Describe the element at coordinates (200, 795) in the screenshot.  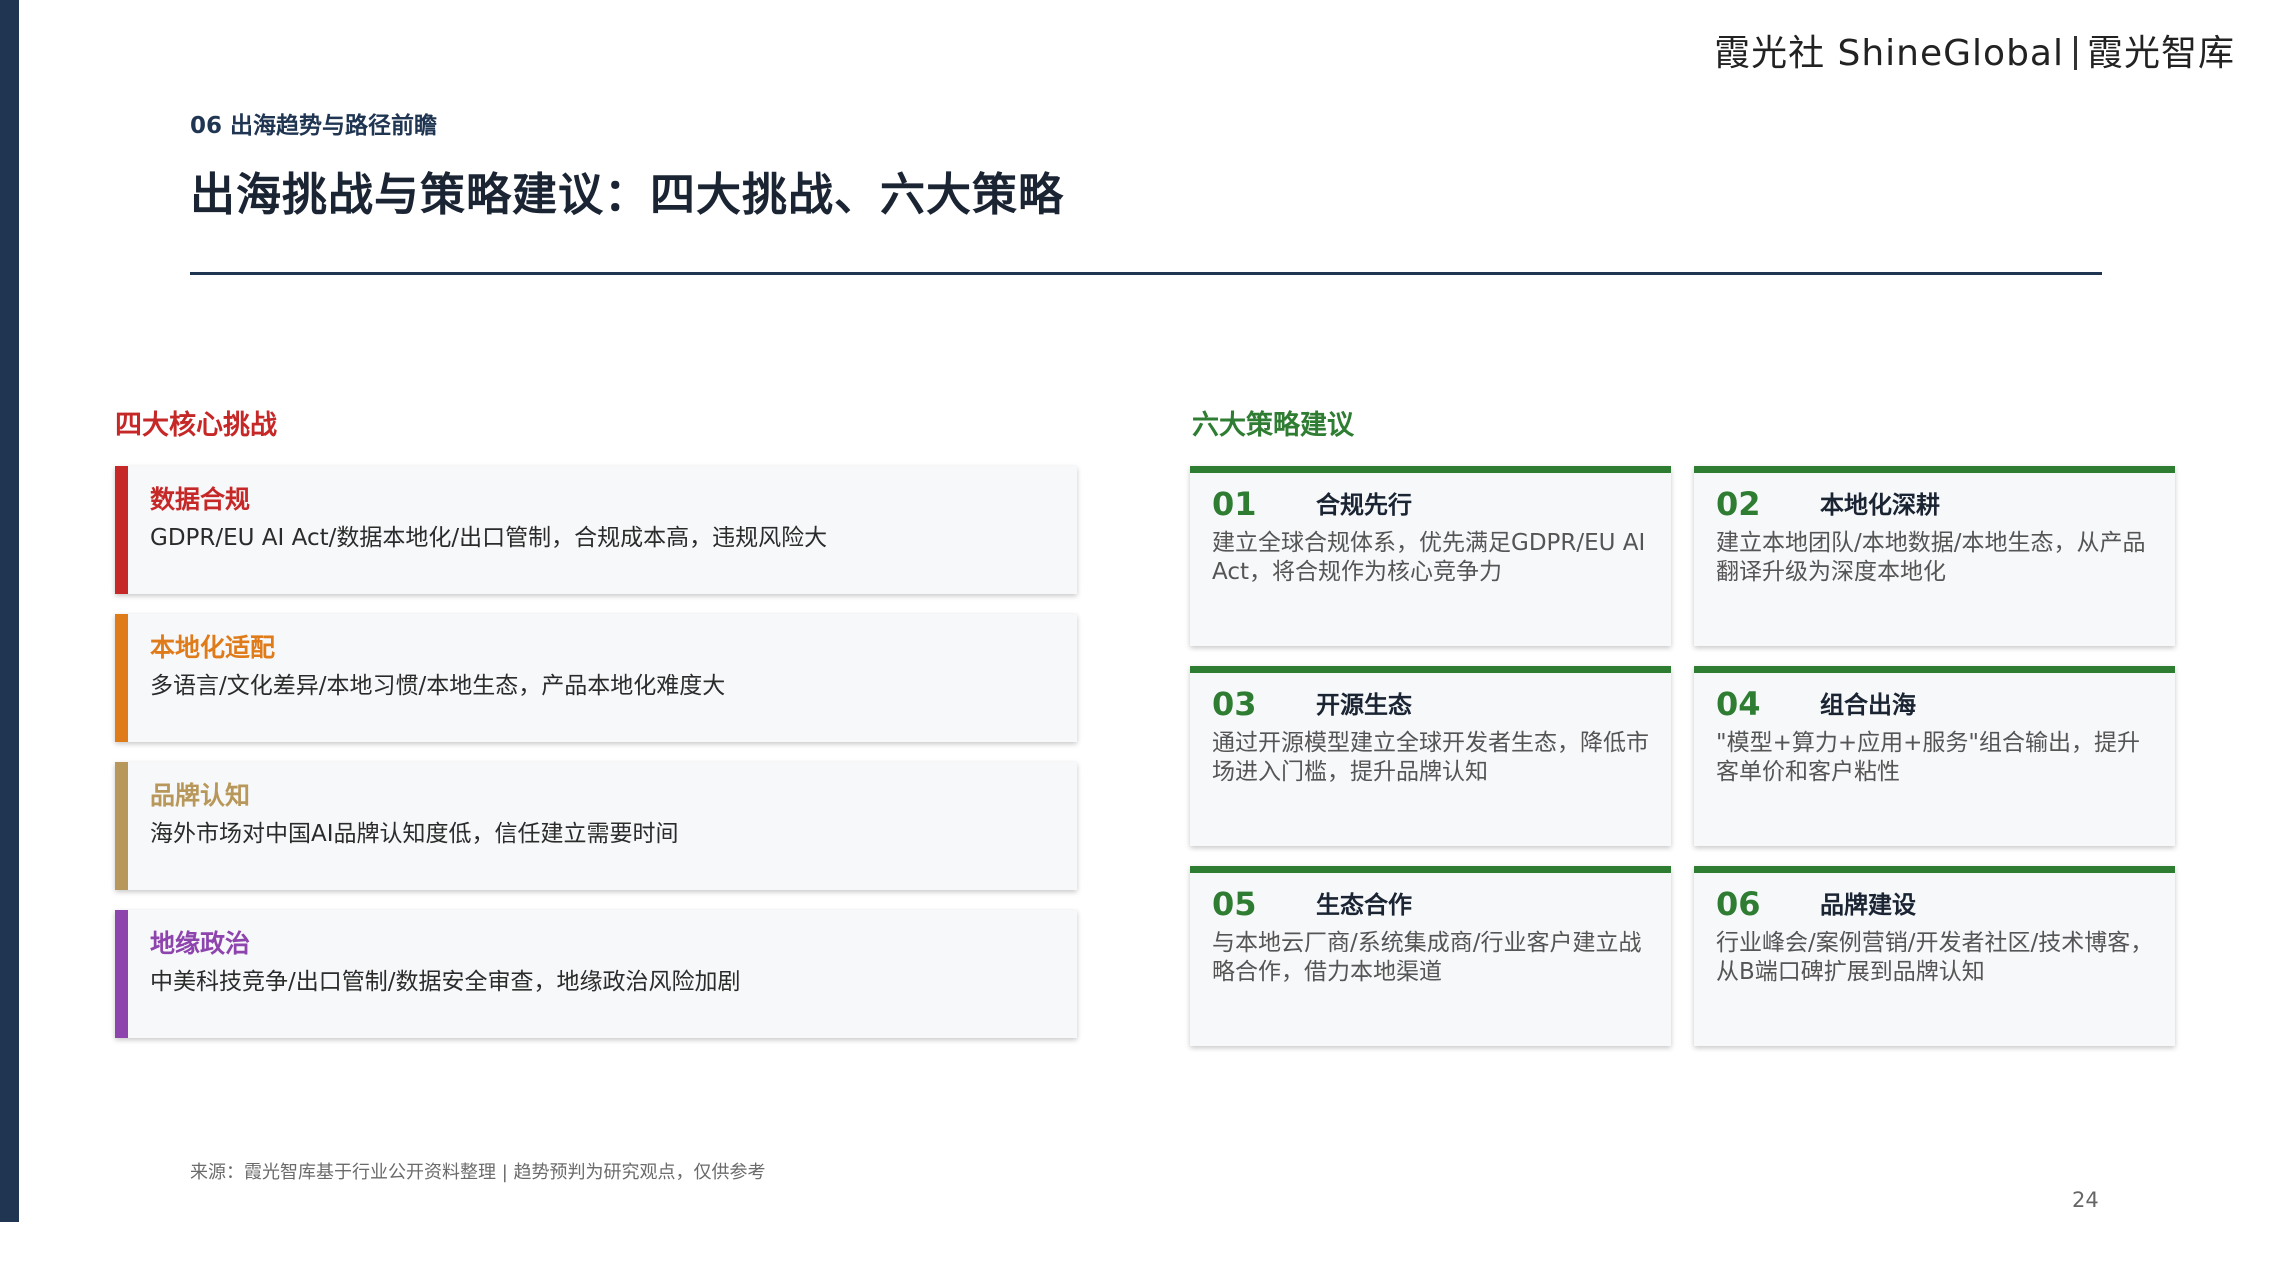
I see `challenge-title: 品牌认知` at that location.